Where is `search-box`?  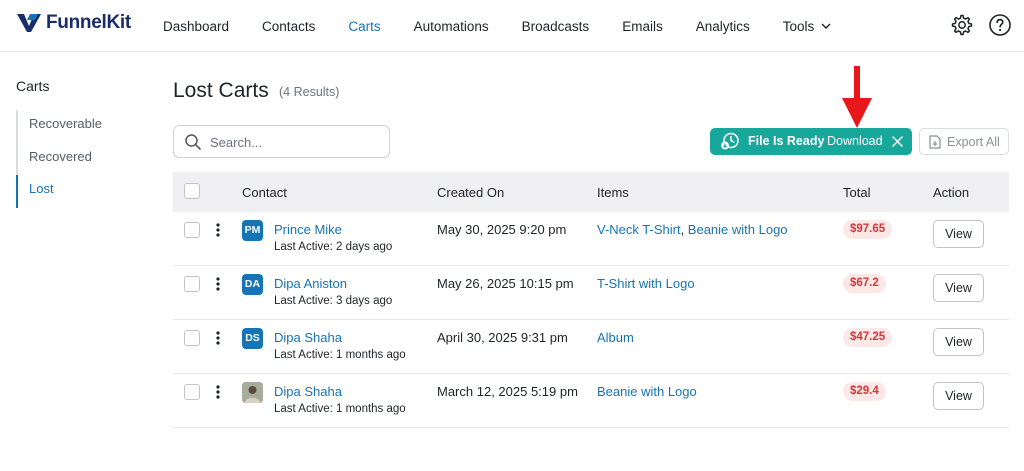
search-box is located at coordinates (281, 141).